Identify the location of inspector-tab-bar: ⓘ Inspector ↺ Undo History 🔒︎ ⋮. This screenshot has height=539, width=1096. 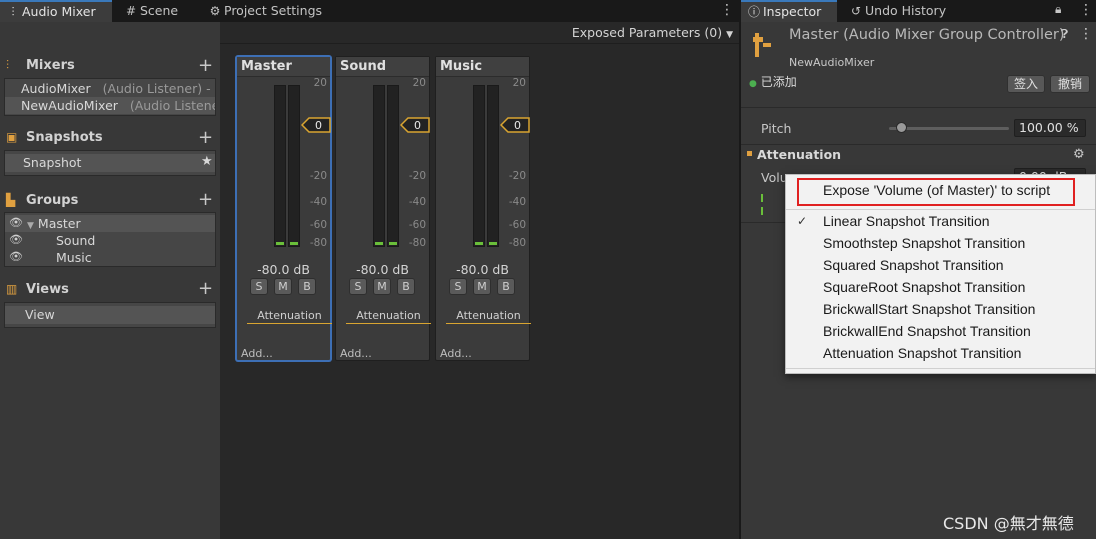
(918, 11).